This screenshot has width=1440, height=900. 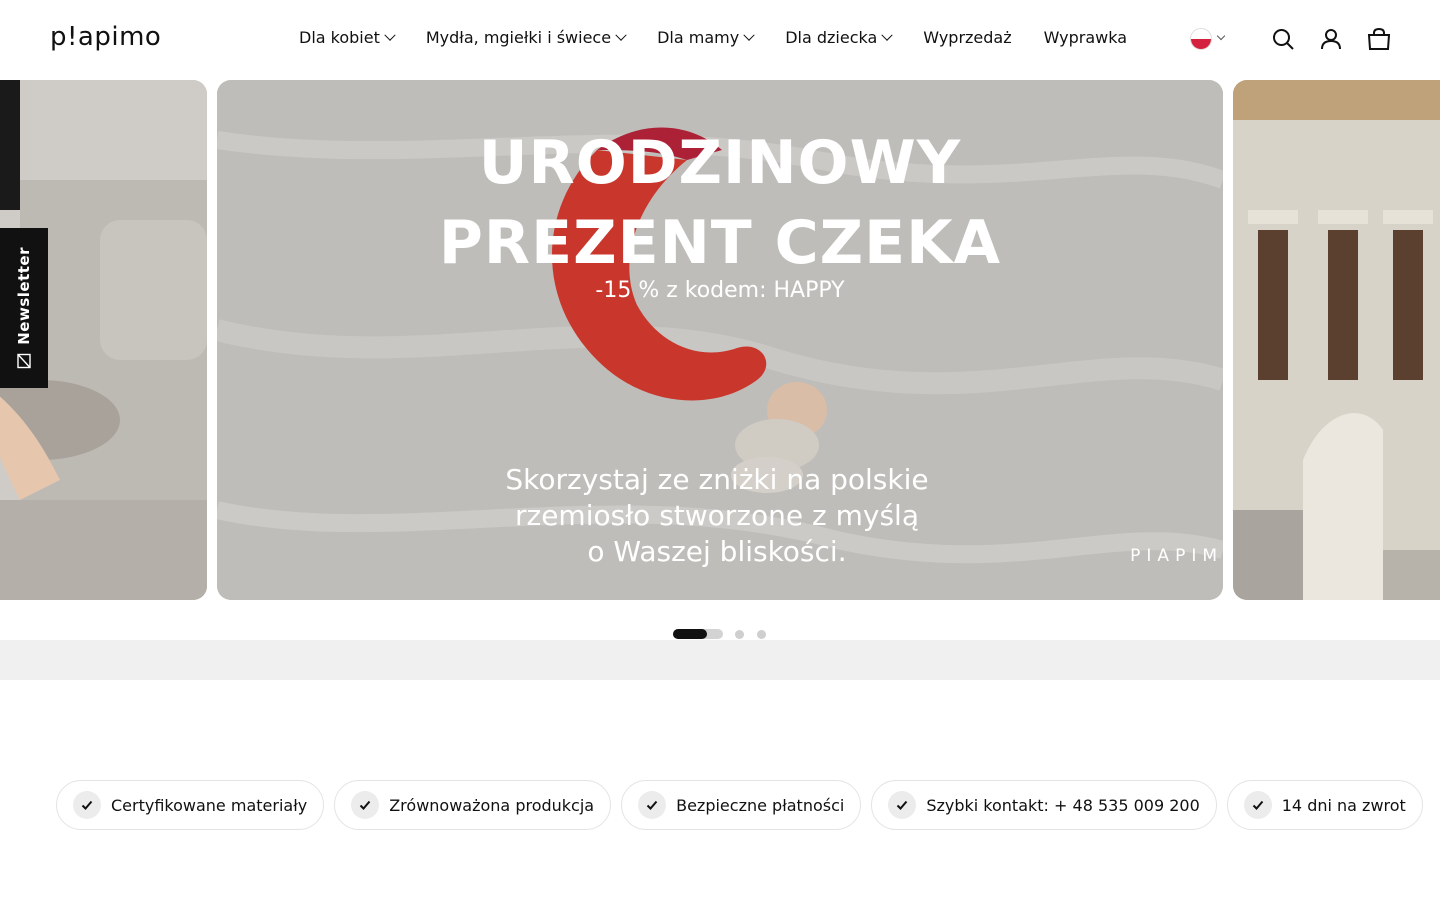 I want to click on search-button, so click(x=1283, y=39).